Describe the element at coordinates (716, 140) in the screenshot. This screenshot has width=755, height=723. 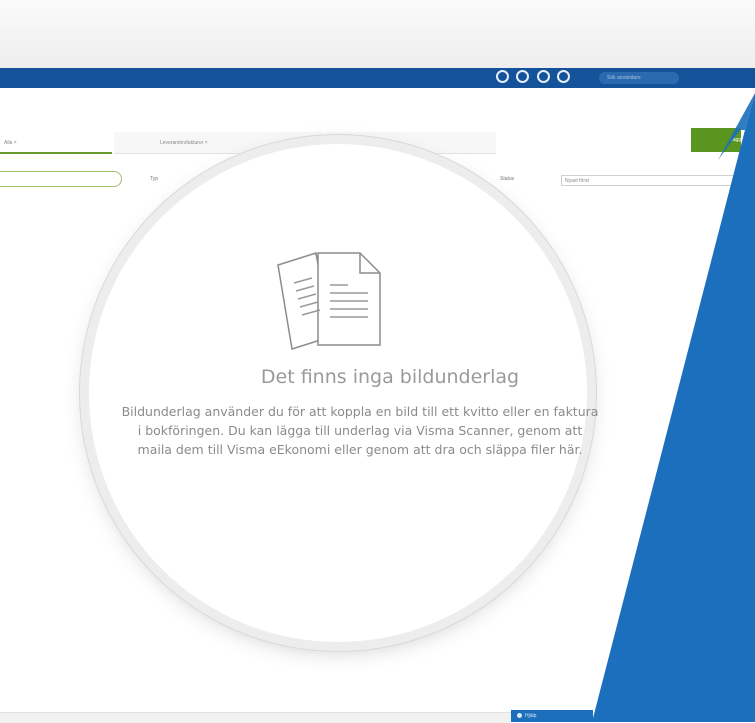
I see `add-button: Lägg till` at that location.